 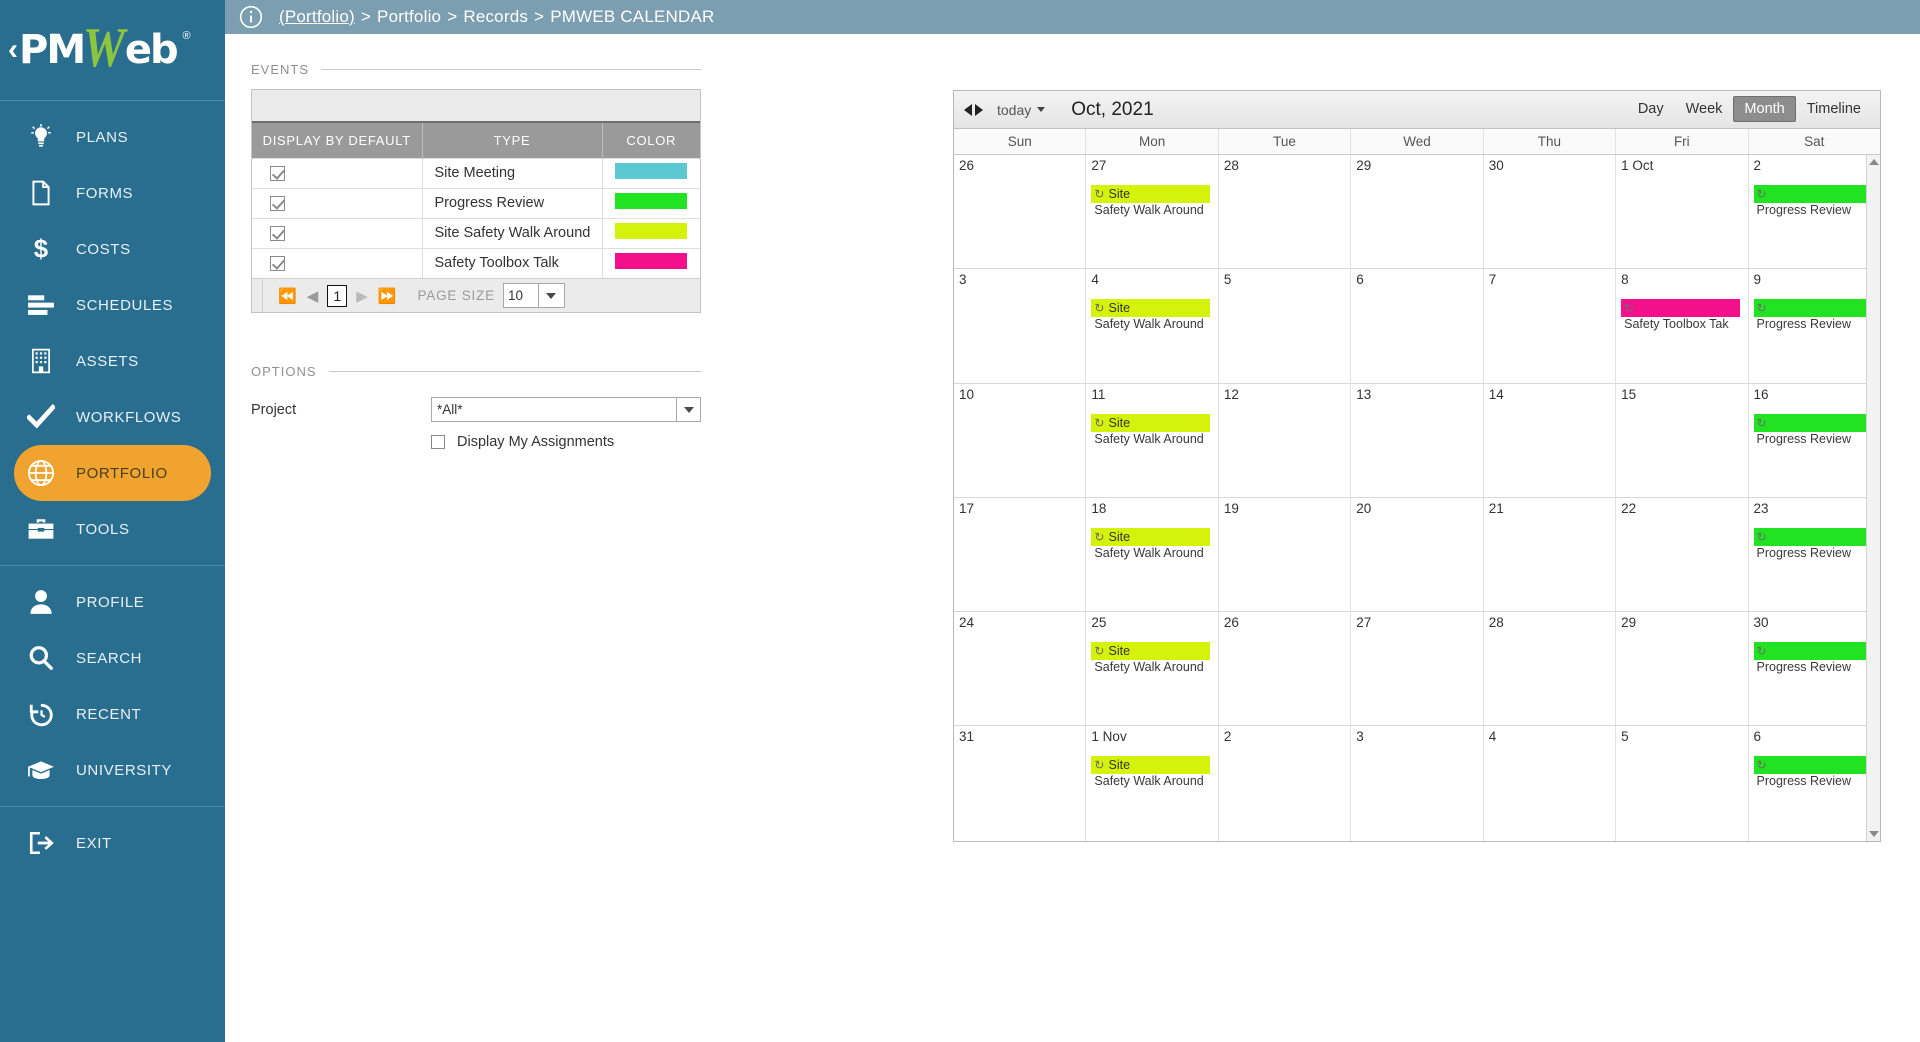 What do you see at coordinates (337, 140) in the screenshot?
I see `column-header-display-by-default: DISPLAY BY DEFAULT` at bounding box center [337, 140].